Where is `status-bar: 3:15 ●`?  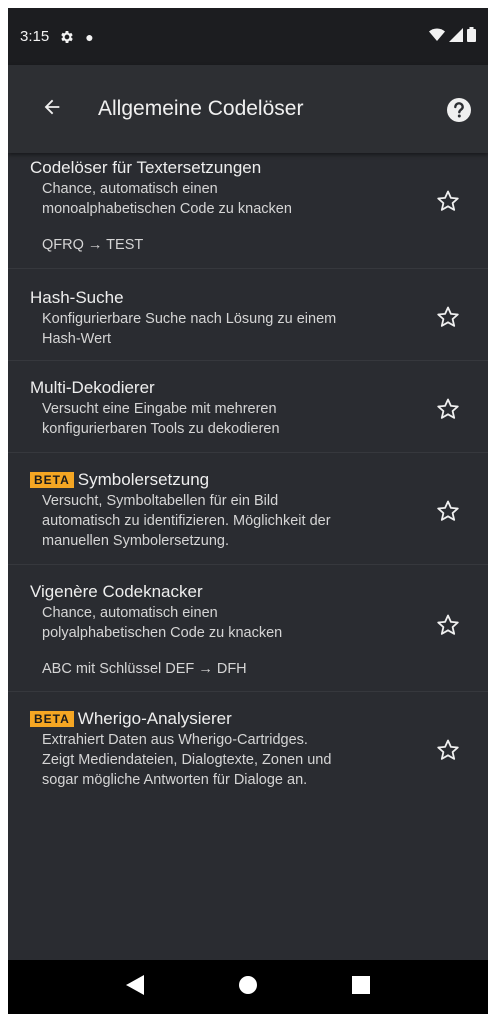
status-bar: 3:15 ● is located at coordinates (248, 36).